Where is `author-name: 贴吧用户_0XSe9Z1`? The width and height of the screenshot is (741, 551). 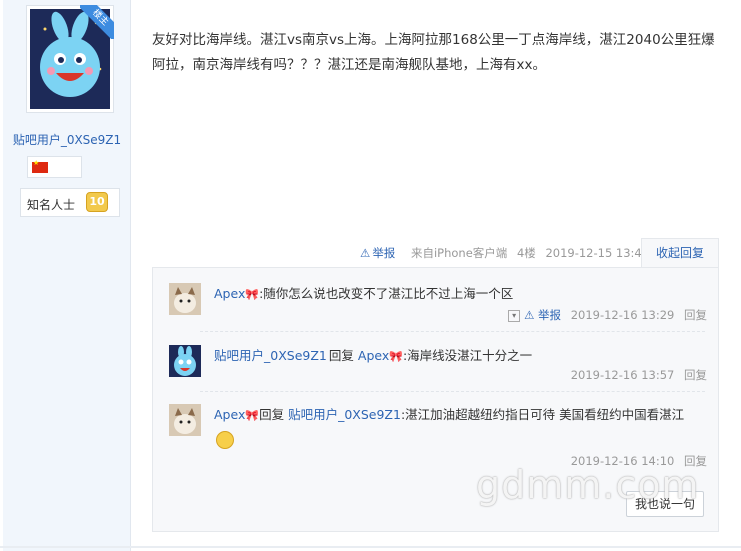 author-name: 贴吧用户_0XSe9Z1 is located at coordinates (67, 139).